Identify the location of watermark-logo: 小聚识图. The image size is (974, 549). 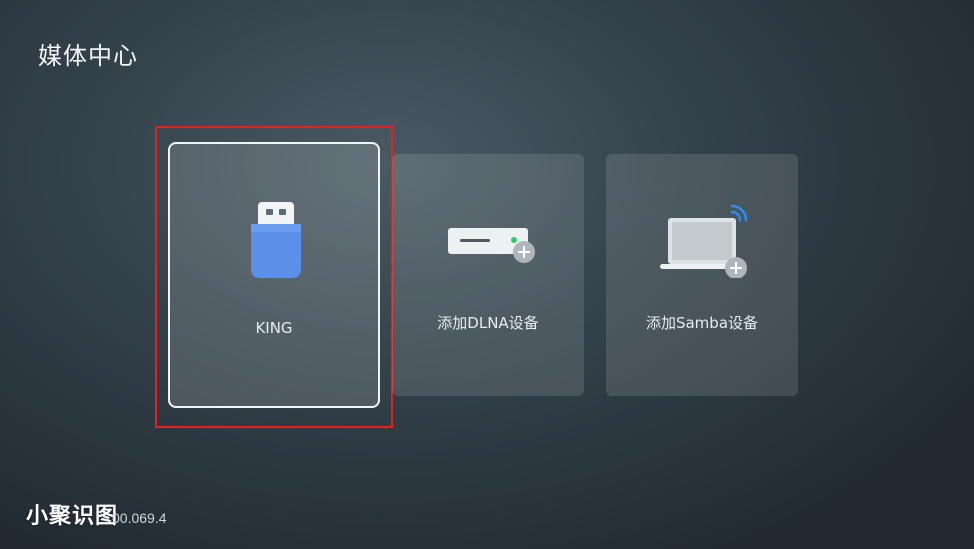
(72, 516).